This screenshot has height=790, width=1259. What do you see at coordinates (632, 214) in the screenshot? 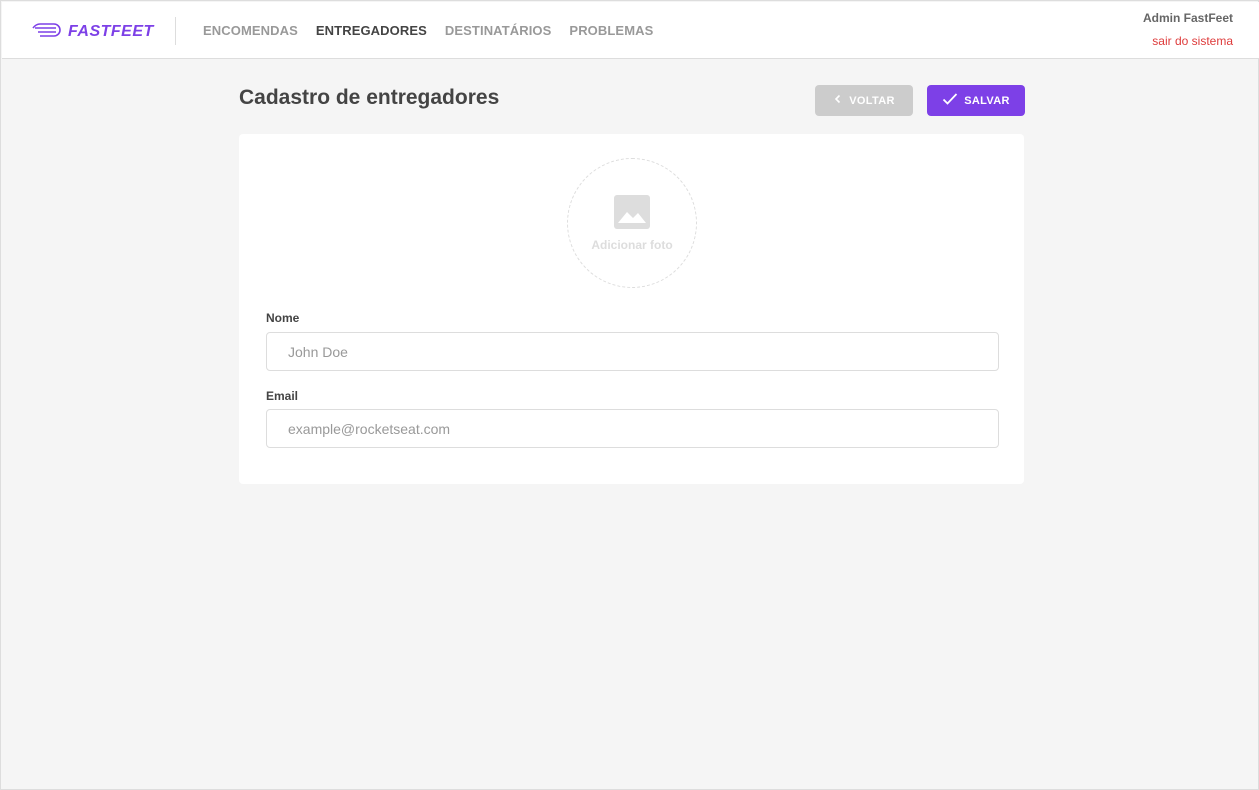
I see `image-icon` at bounding box center [632, 214].